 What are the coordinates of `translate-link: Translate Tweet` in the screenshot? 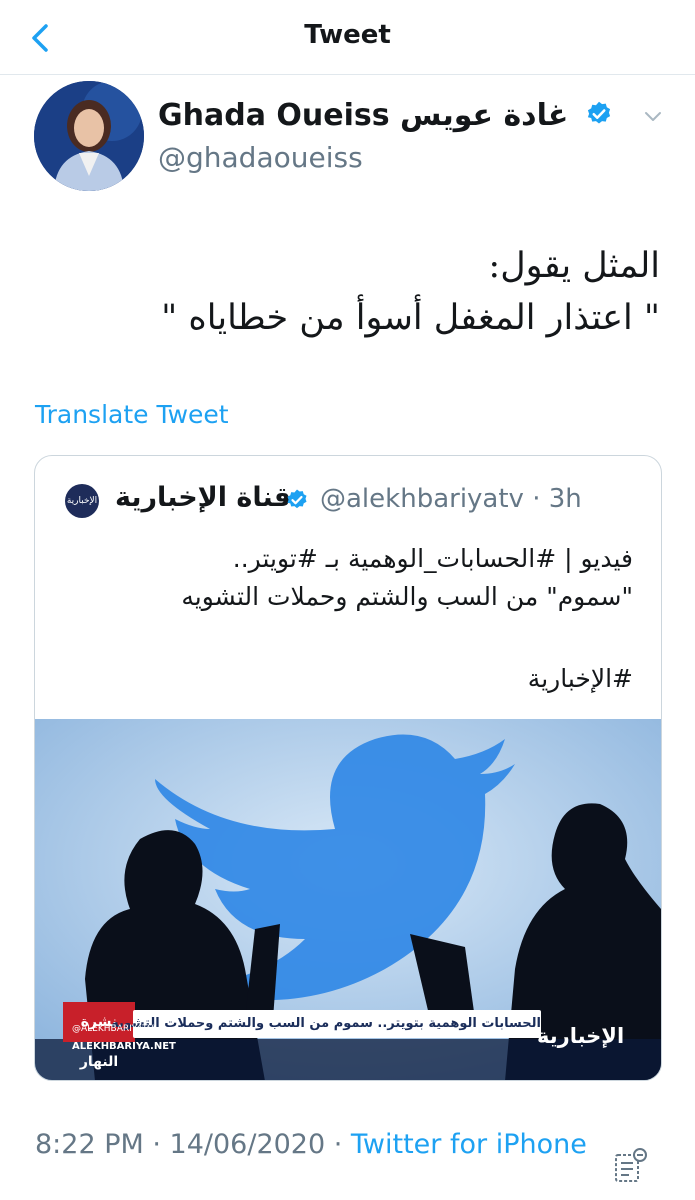 It's located at (132, 414).